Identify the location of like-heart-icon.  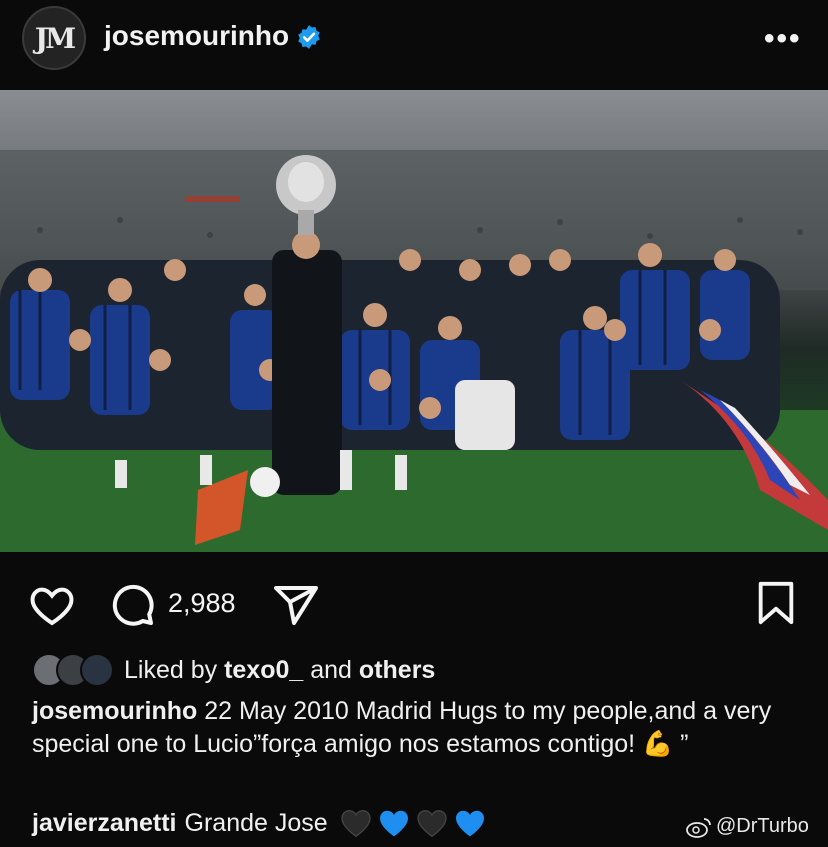
(52, 604).